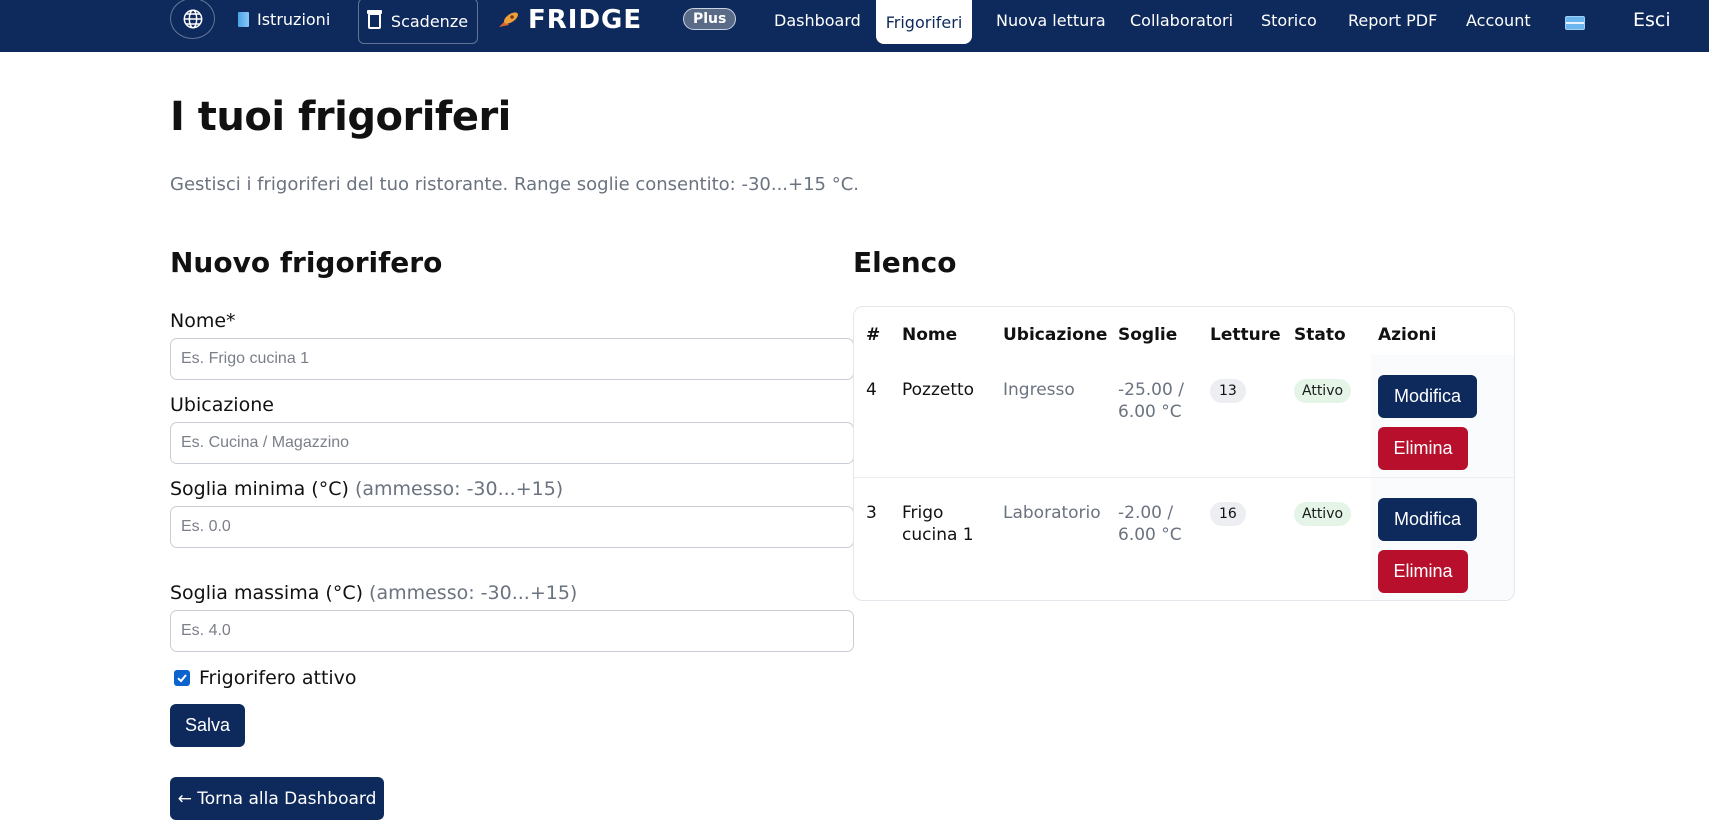  Describe the element at coordinates (1575, 23) in the screenshot. I see `credit-card-icon` at that location.